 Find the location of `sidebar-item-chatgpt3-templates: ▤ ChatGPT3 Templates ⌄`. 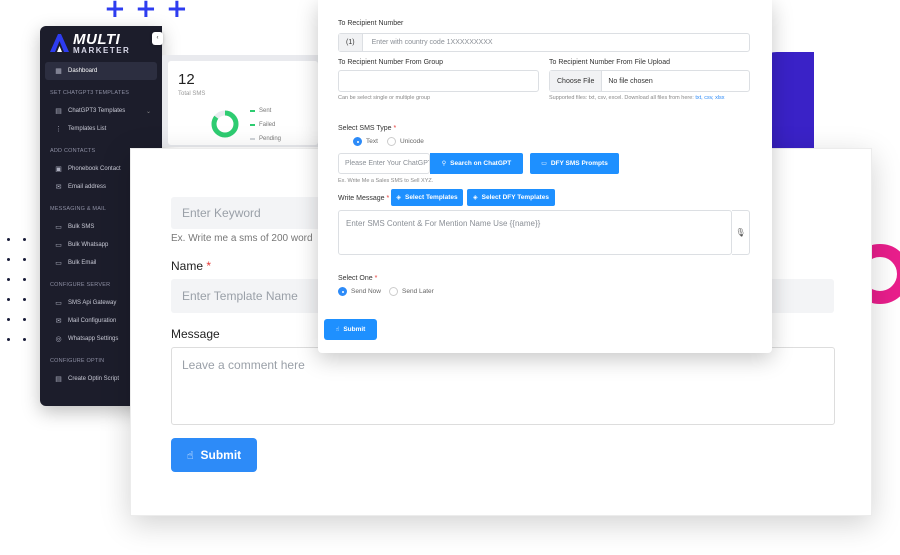

sidebar-item-chatgpt3-templates: ▤ ChatGPT3 Templates ⌄ is located at coordinates (101, 111).